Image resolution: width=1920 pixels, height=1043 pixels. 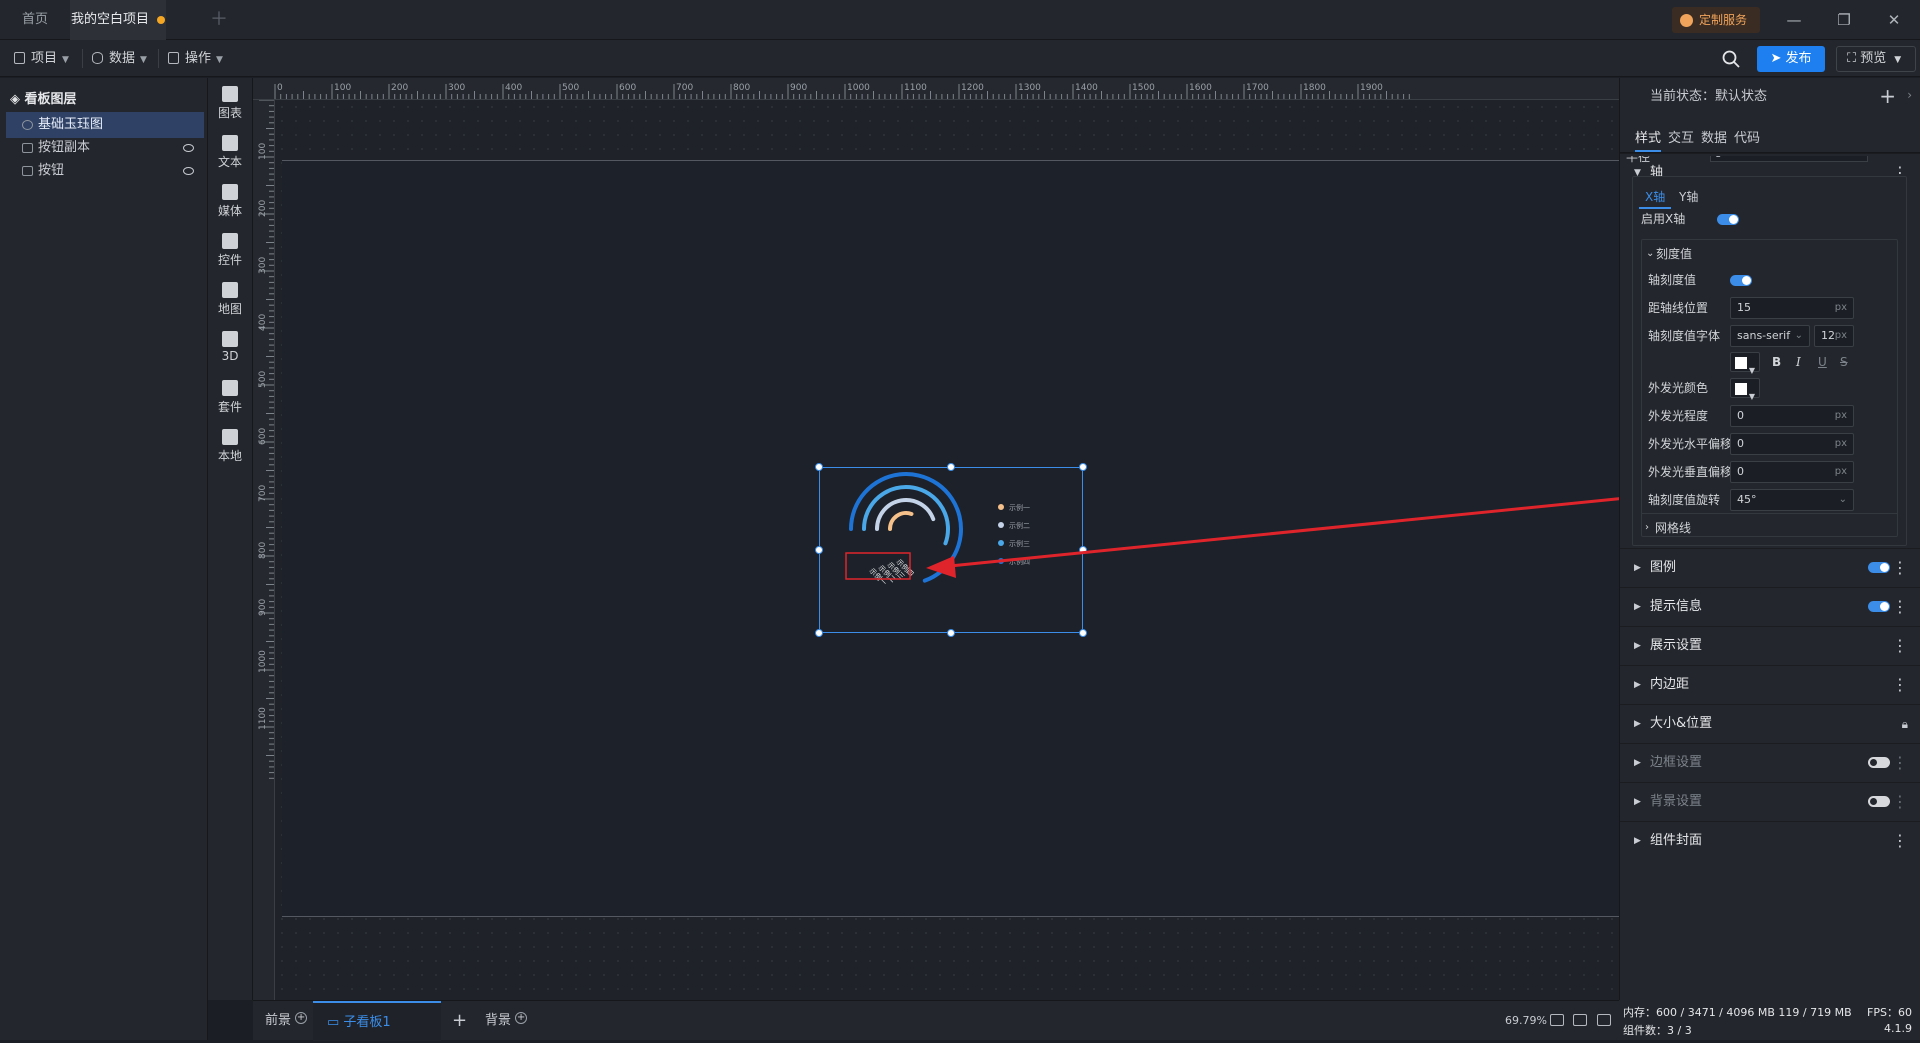 I want to click on section-border: ▶ 边框设置 ⋮, so click(x=1770, y=762).